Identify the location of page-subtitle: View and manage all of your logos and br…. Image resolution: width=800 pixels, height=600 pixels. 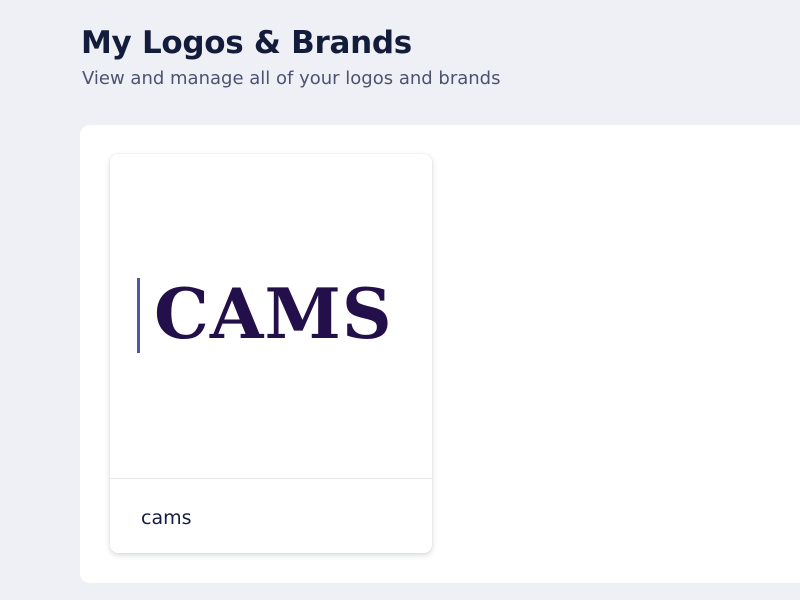
(291, 78).